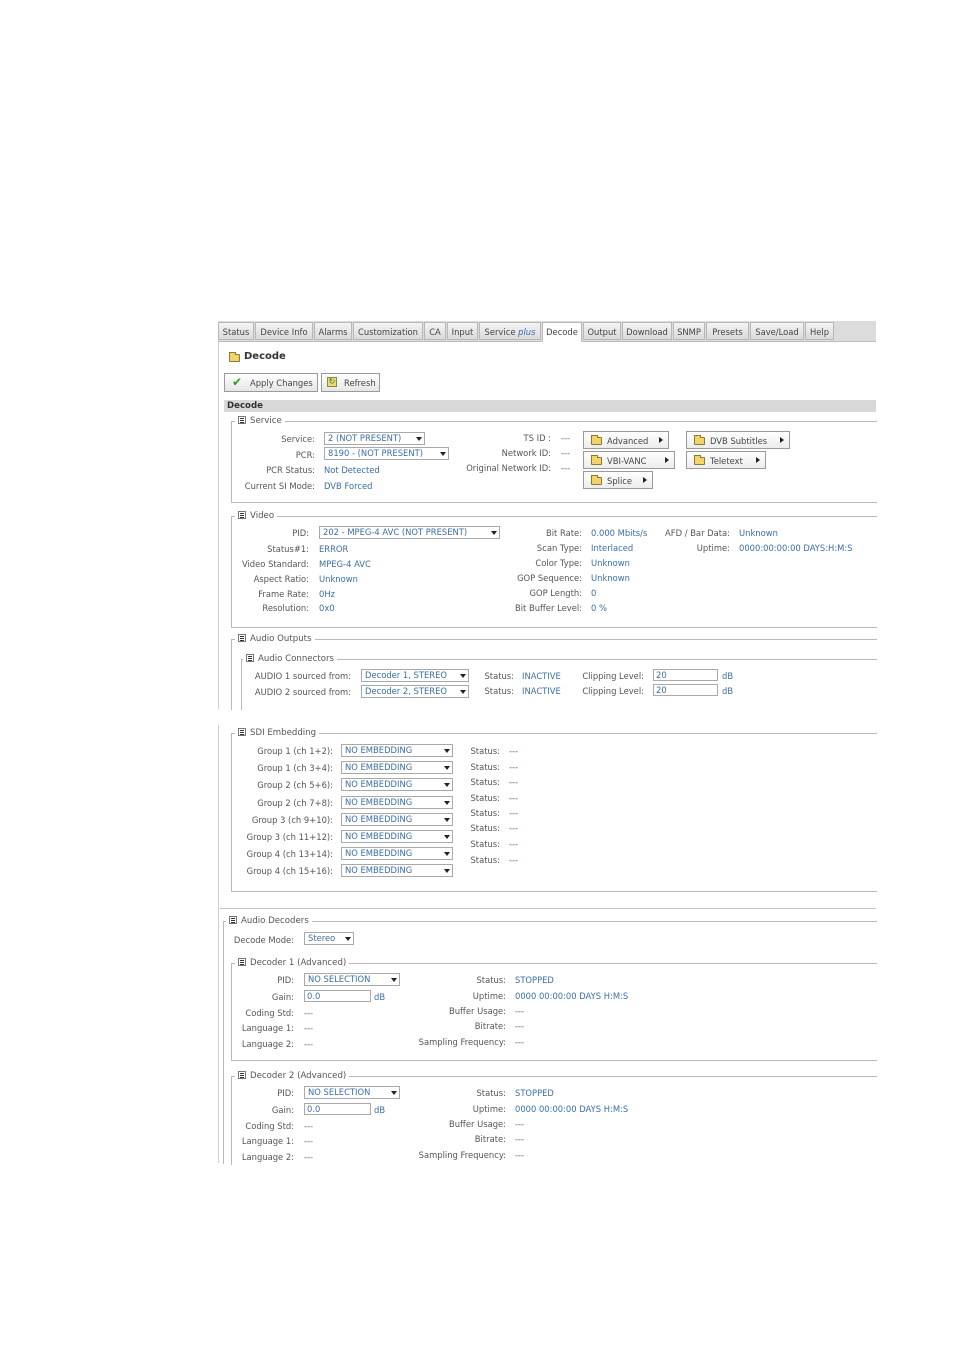 The image size is (954, 1350). Describe the element at coordinates (236, 331) in the screenshot. I see `tab-status: Status` at that location.